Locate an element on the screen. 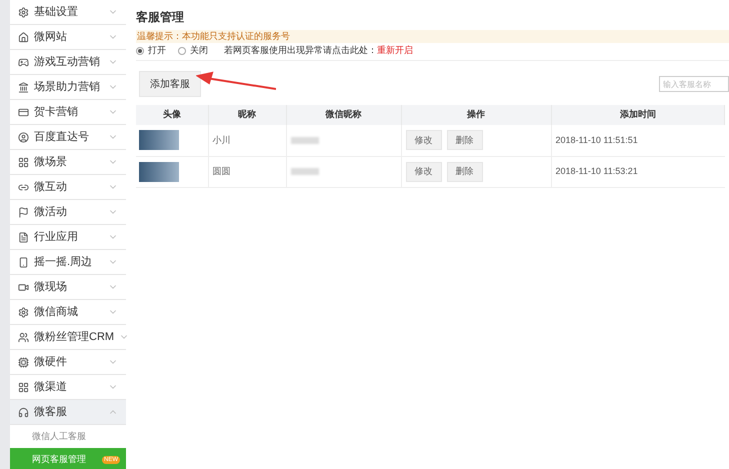 This screenshot has width=729, height=469. page-title: 客服管理 is located at coordinates (160, 17).